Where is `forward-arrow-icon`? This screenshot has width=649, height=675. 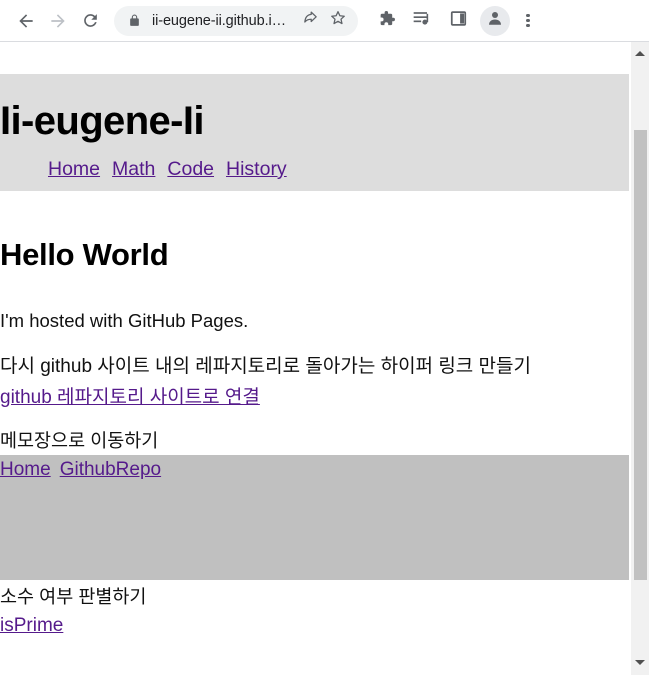
forward-arrow-icon is located at coordinates (58, 21).